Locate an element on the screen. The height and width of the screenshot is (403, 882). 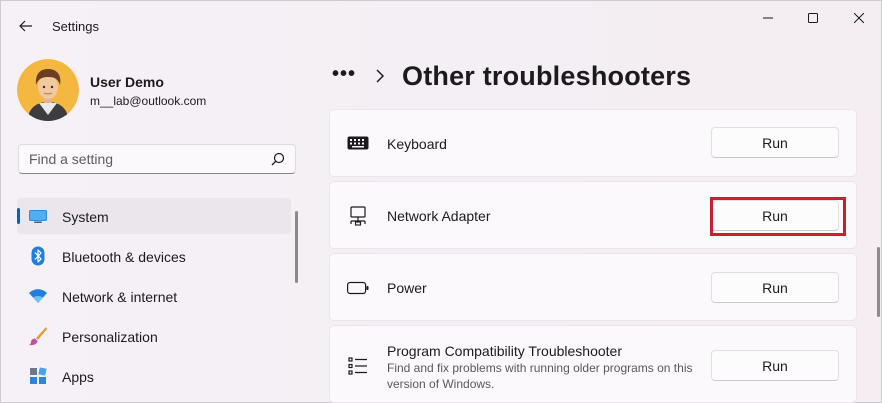
breadcrumb-more-button: ••• is located at coordinates (344, 74).